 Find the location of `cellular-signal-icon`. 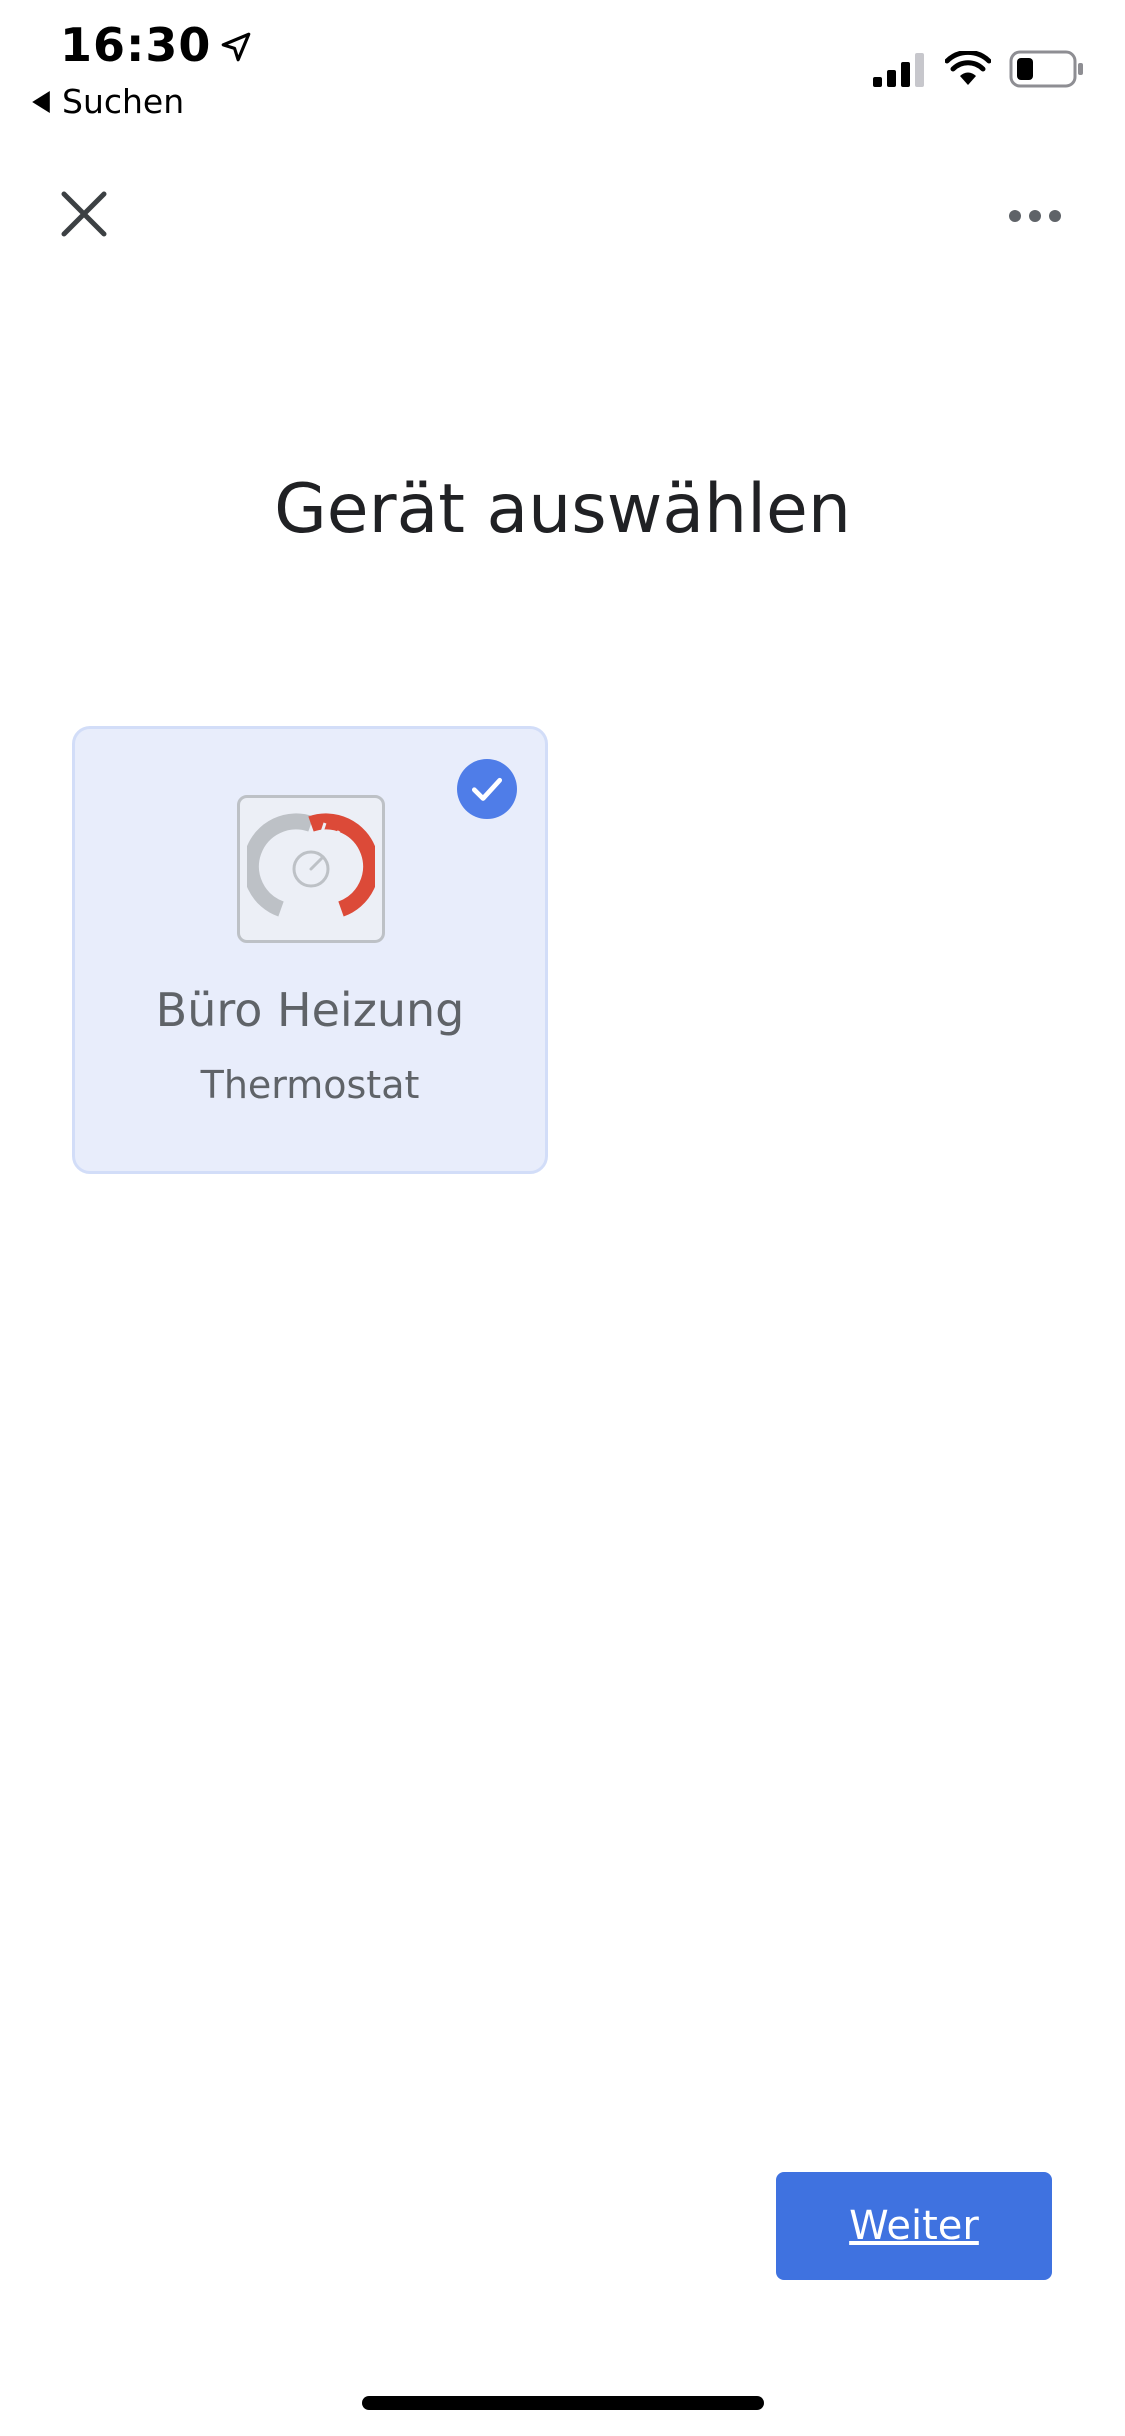

cellular-signal-icon is located at coordinates (898, 70).